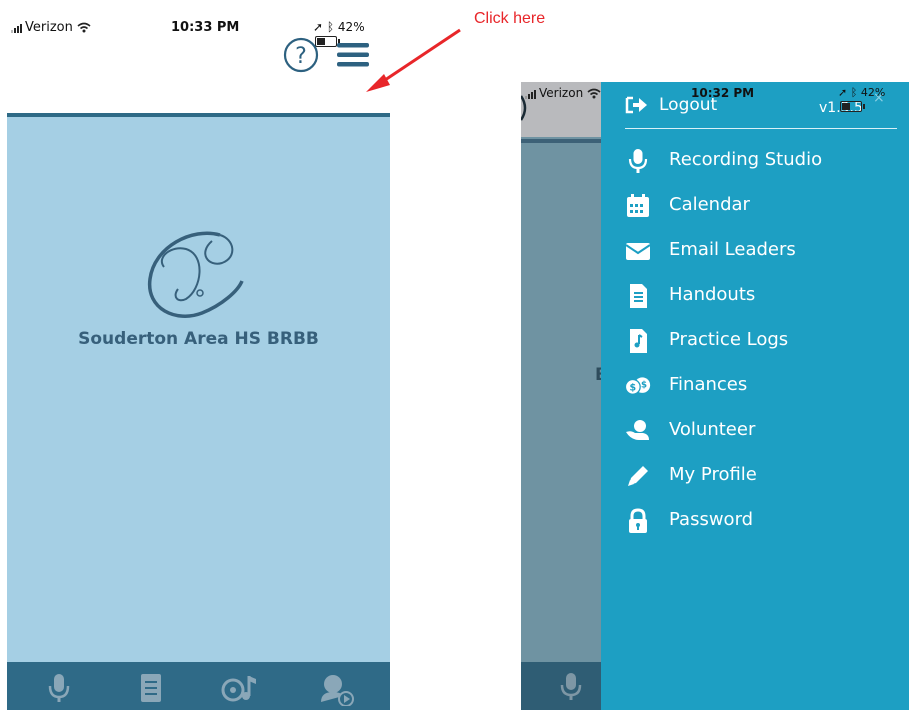 Image resolution: width=909 pixels, height=715 pixels. I want to click on envelope-icon, so click(638, 251).